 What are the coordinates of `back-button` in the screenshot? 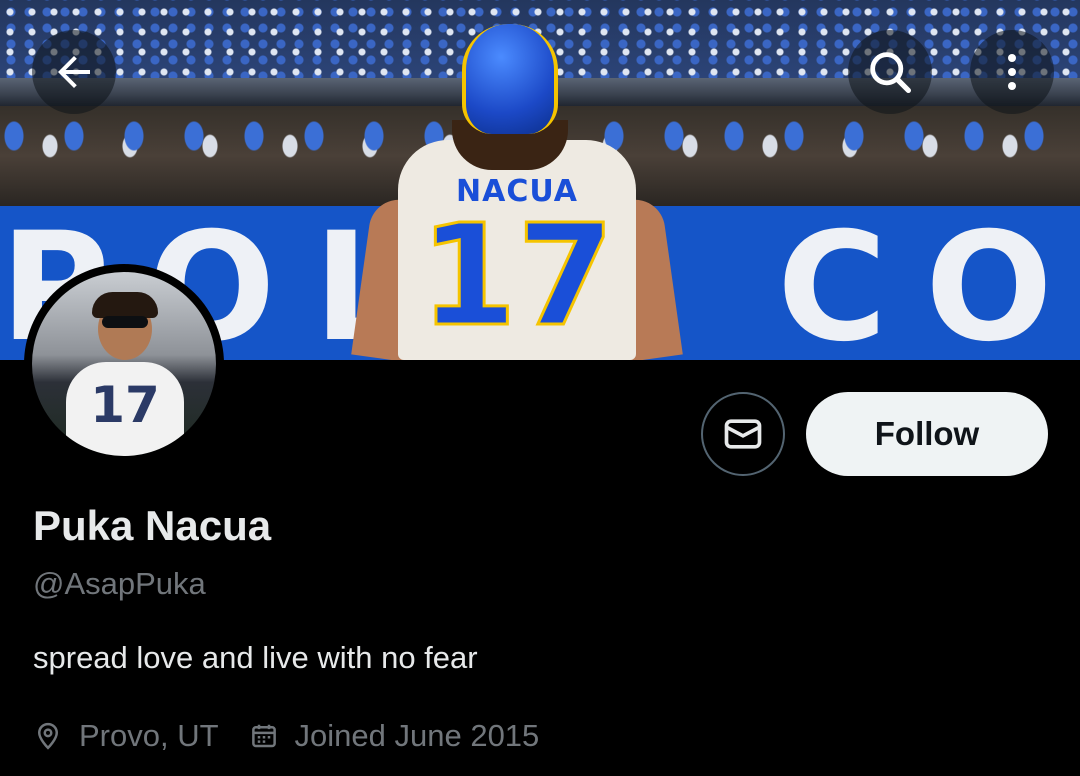 It's located at (74, 72).